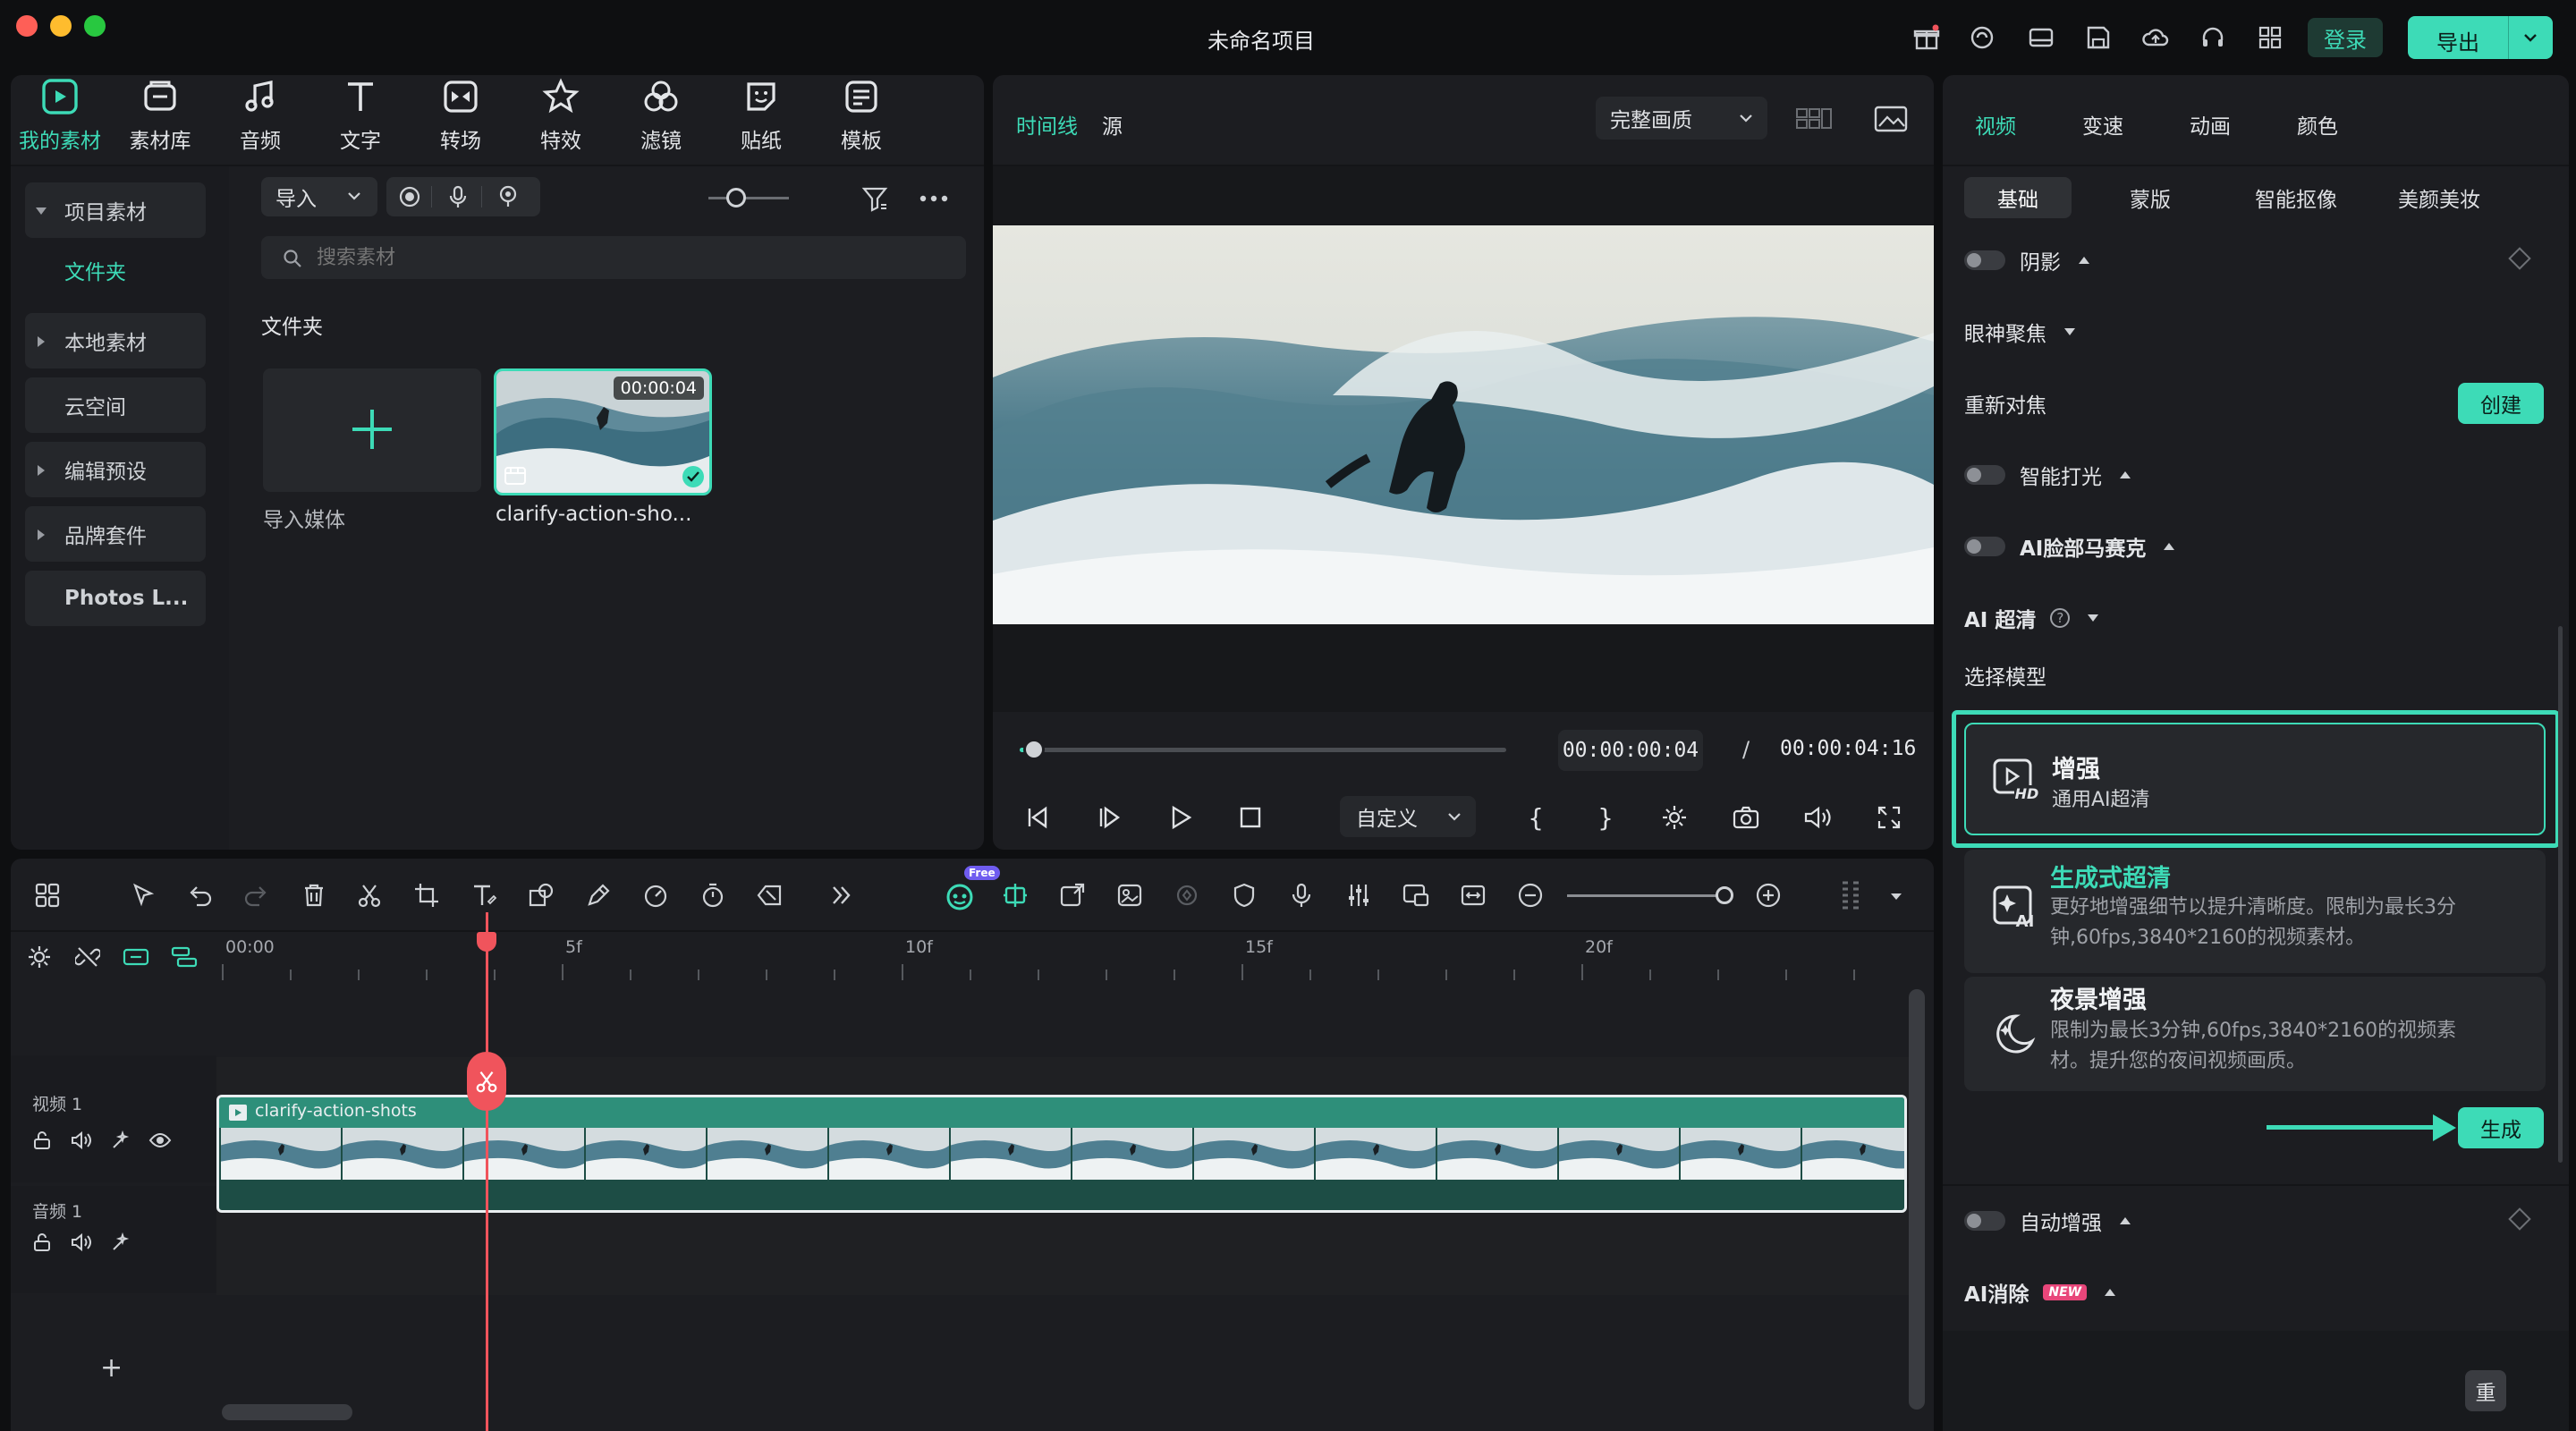  What do you see at coordinates (661, 116) in the screenshot?
I see `nav-filter: 滤镜` at bounding box center [661, 116].